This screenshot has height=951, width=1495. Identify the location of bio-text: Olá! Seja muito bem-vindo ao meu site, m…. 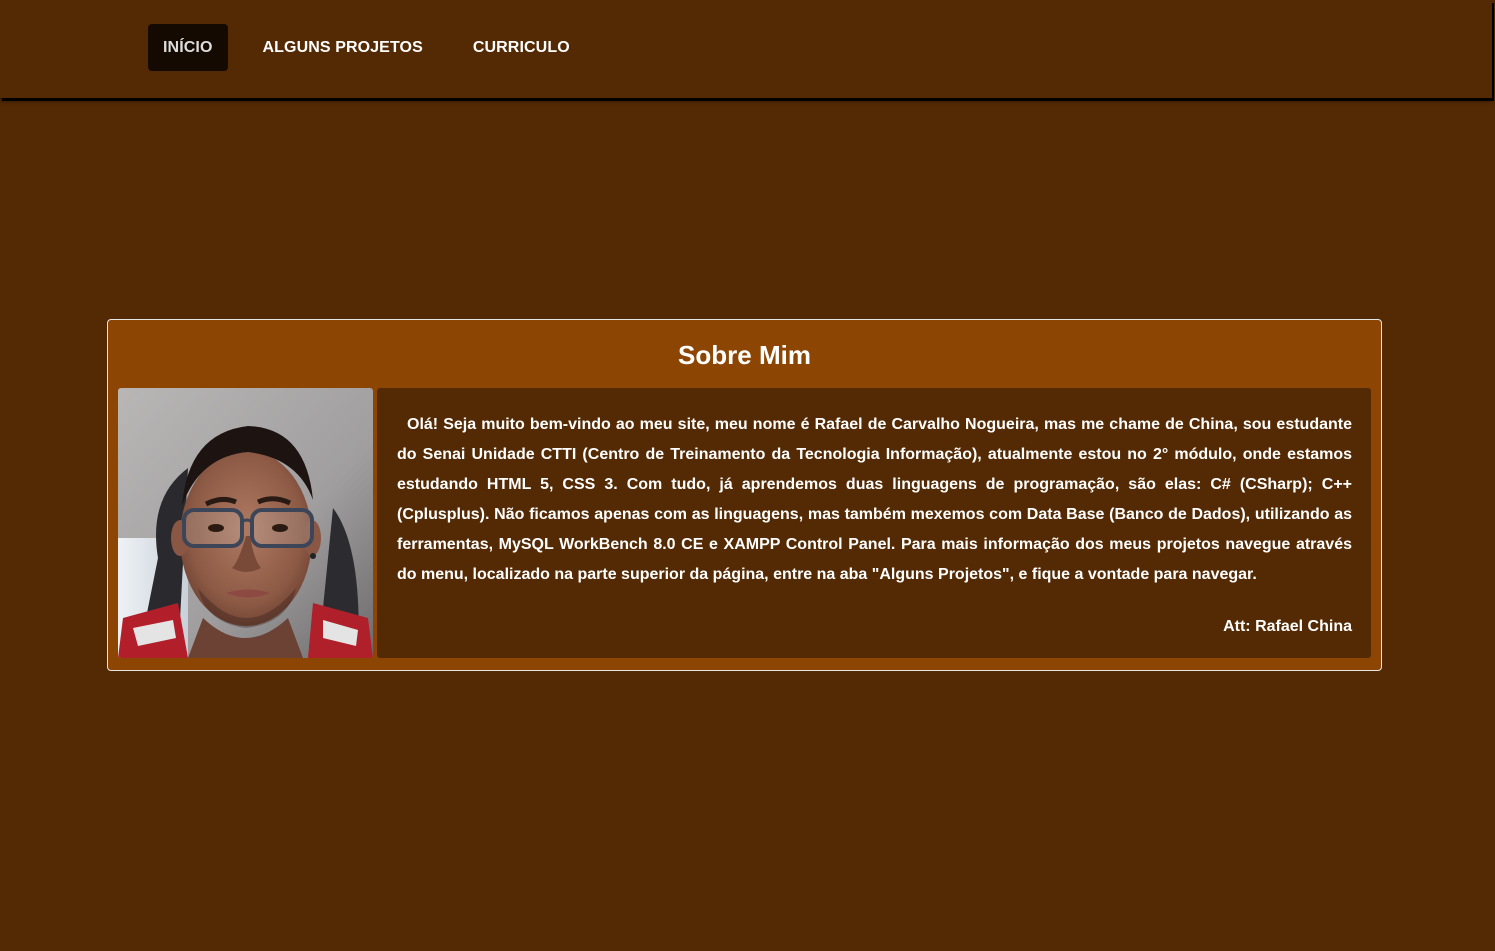
(874, 499).